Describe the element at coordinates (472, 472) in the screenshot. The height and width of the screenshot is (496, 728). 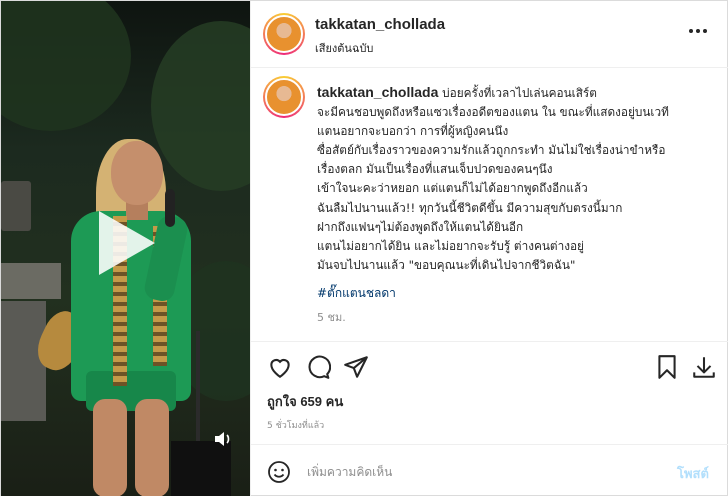
I see `comment-input` at that location.